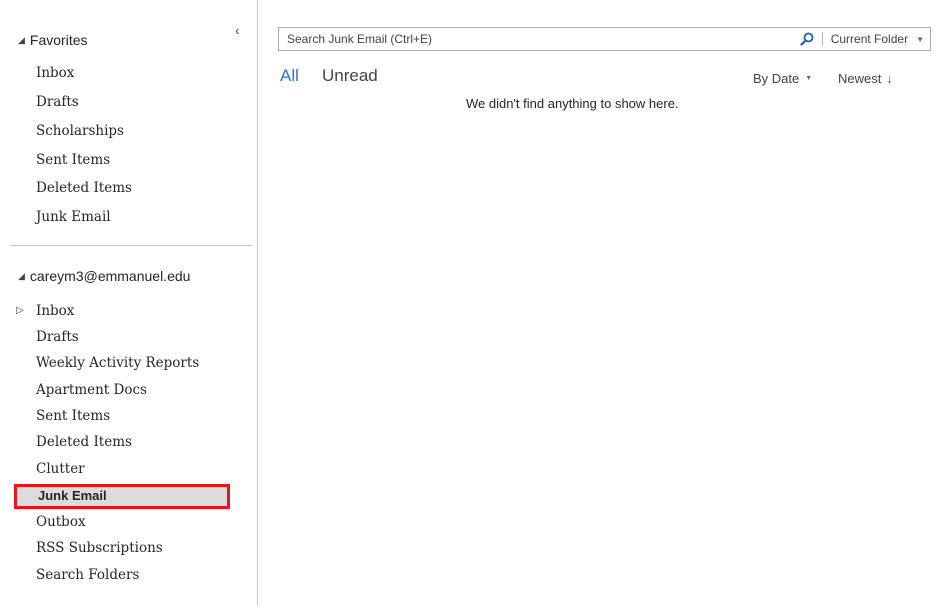 The height and width of the screenshot is (605, 947). Describe the element at coordinates (350, 76) in the screenshot. I see `filter-tab-unread: Unread` at that location.